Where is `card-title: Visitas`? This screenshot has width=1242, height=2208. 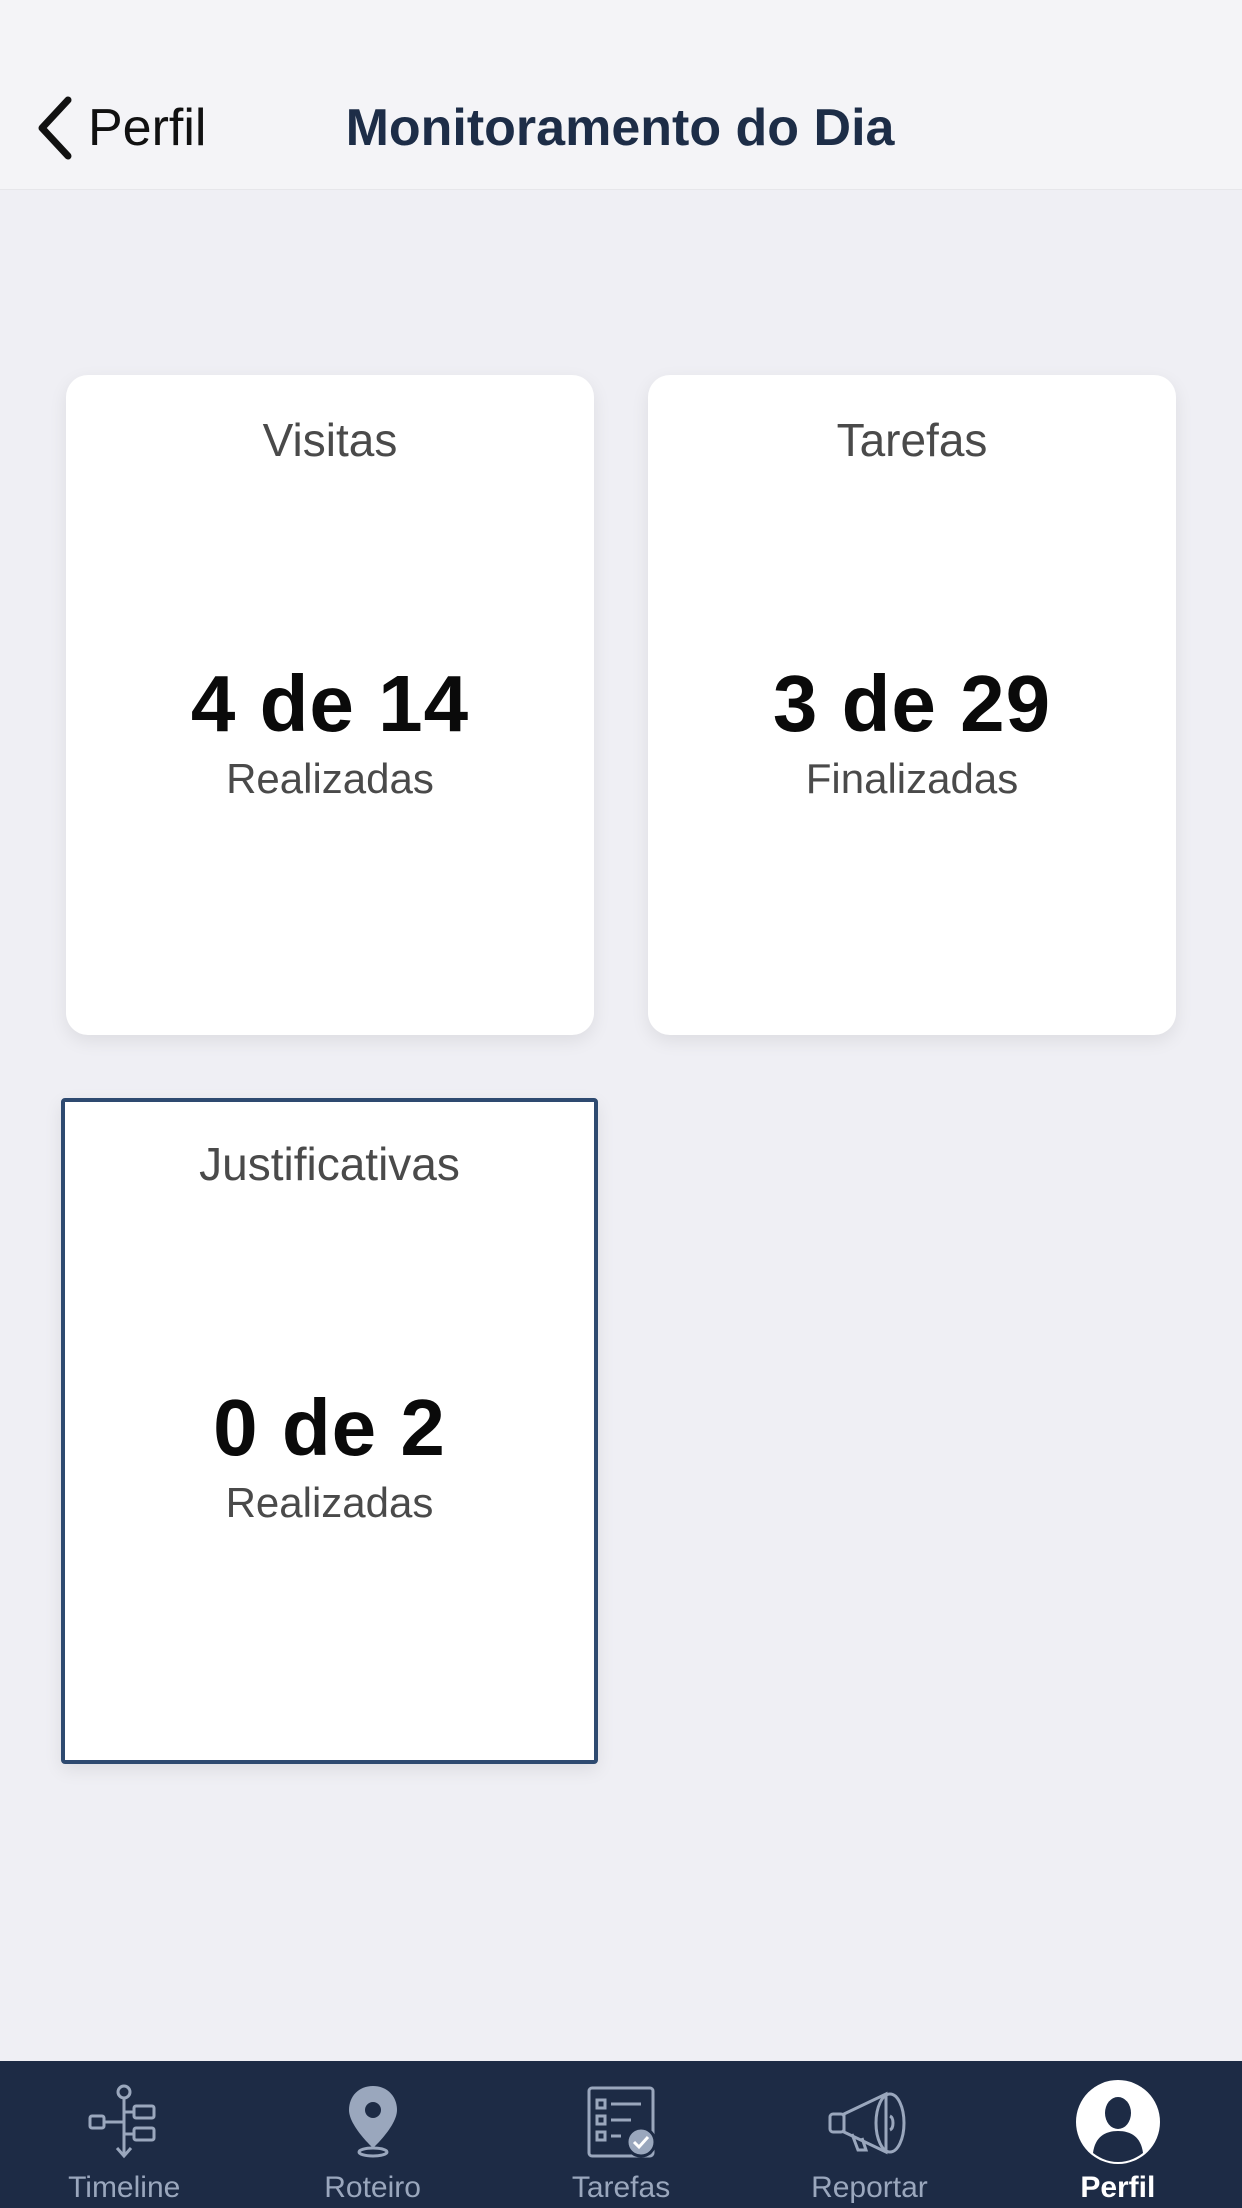
card-title: Visitas is located at coordinates (330, 440).